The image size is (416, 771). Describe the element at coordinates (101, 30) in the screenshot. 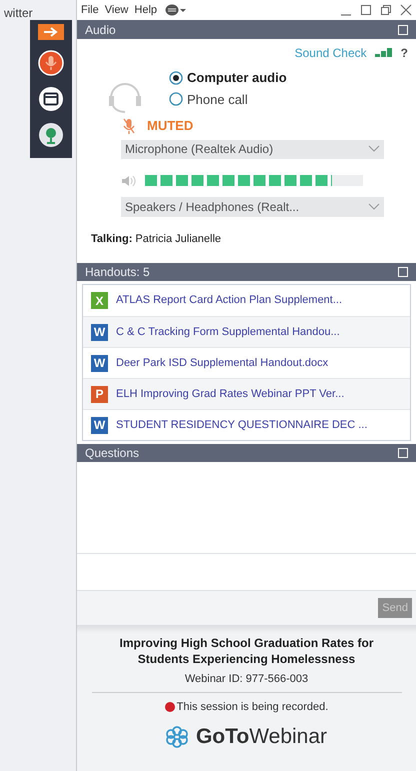

I see `panel-title: Audio` at that location.